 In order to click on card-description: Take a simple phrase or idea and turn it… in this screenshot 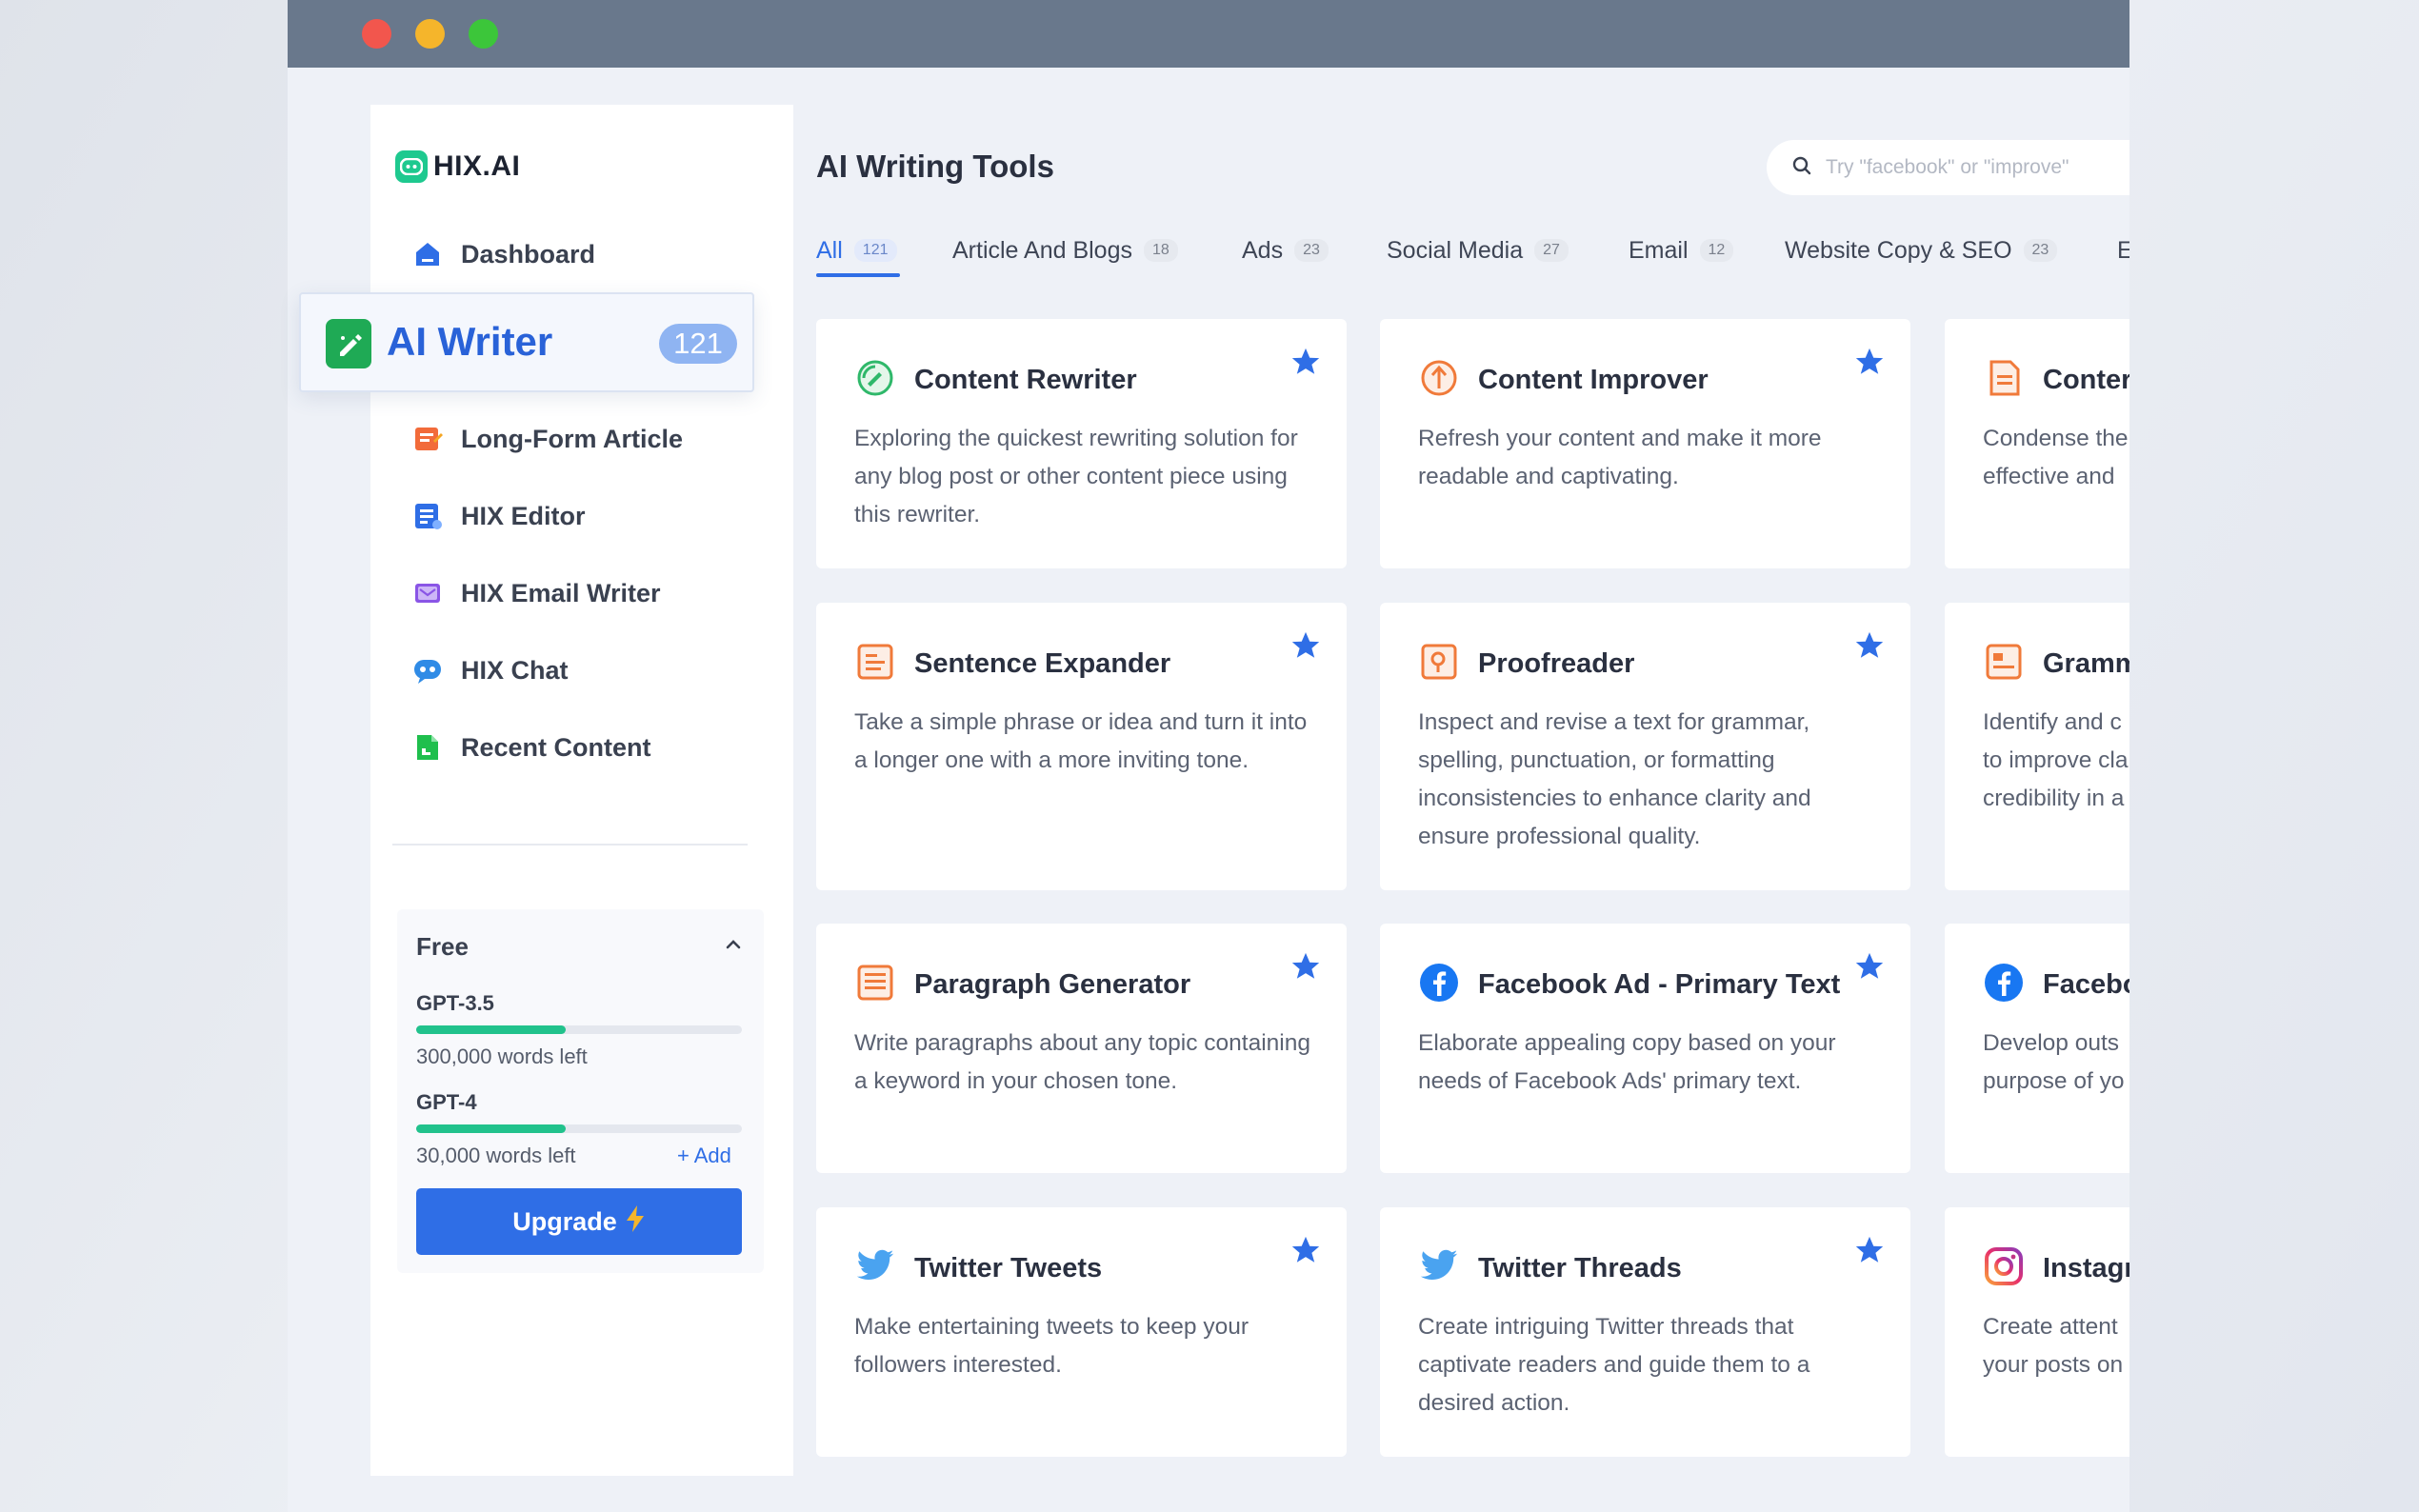, I will do `click(1081, 741)`.